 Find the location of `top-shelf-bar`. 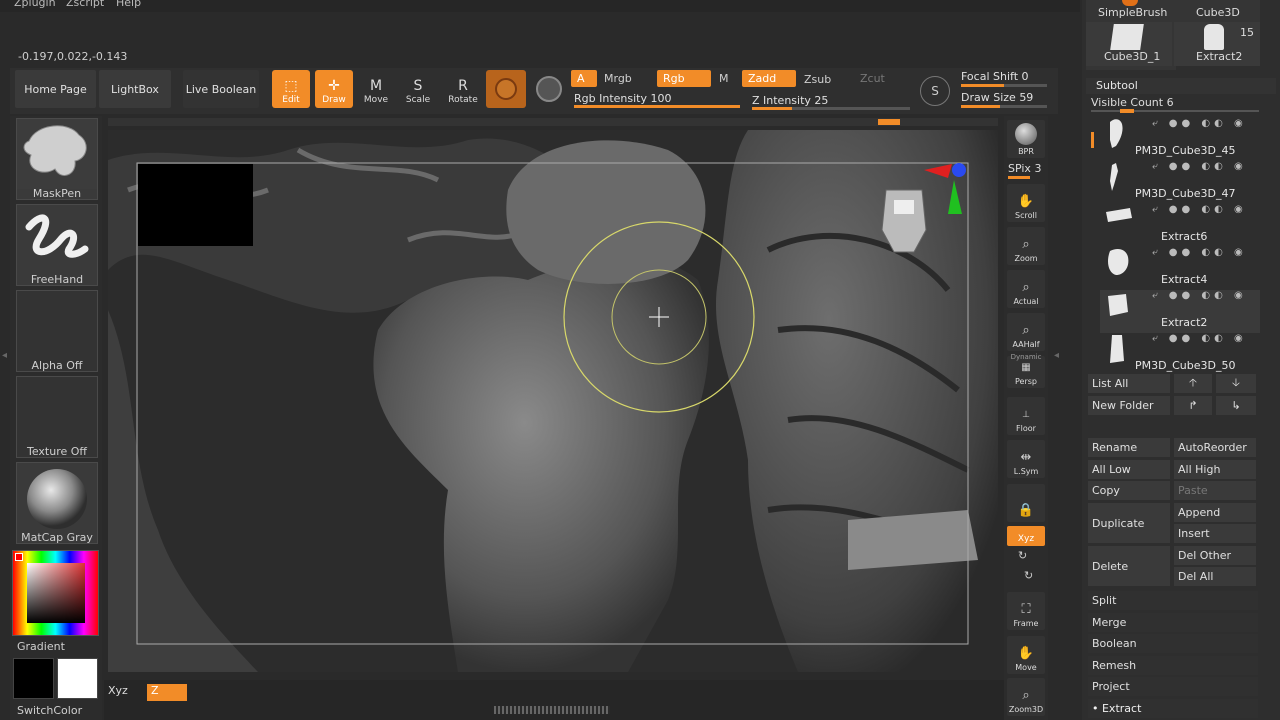

top-shelf-bar is located at coordinates (553, 122).